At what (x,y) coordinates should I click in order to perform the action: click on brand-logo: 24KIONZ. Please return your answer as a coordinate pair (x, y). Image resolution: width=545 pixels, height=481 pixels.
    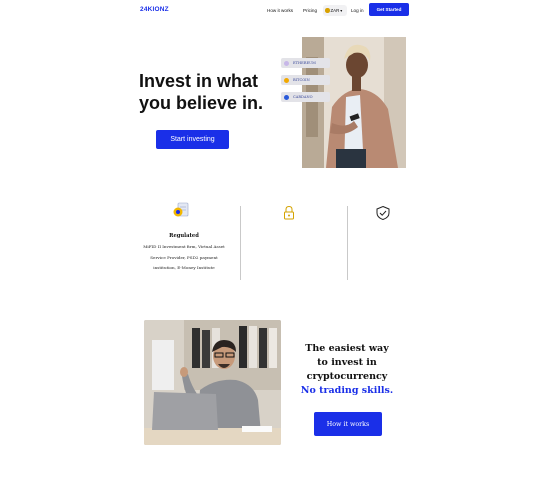
    Looking at the image, I should click on (154, 9).